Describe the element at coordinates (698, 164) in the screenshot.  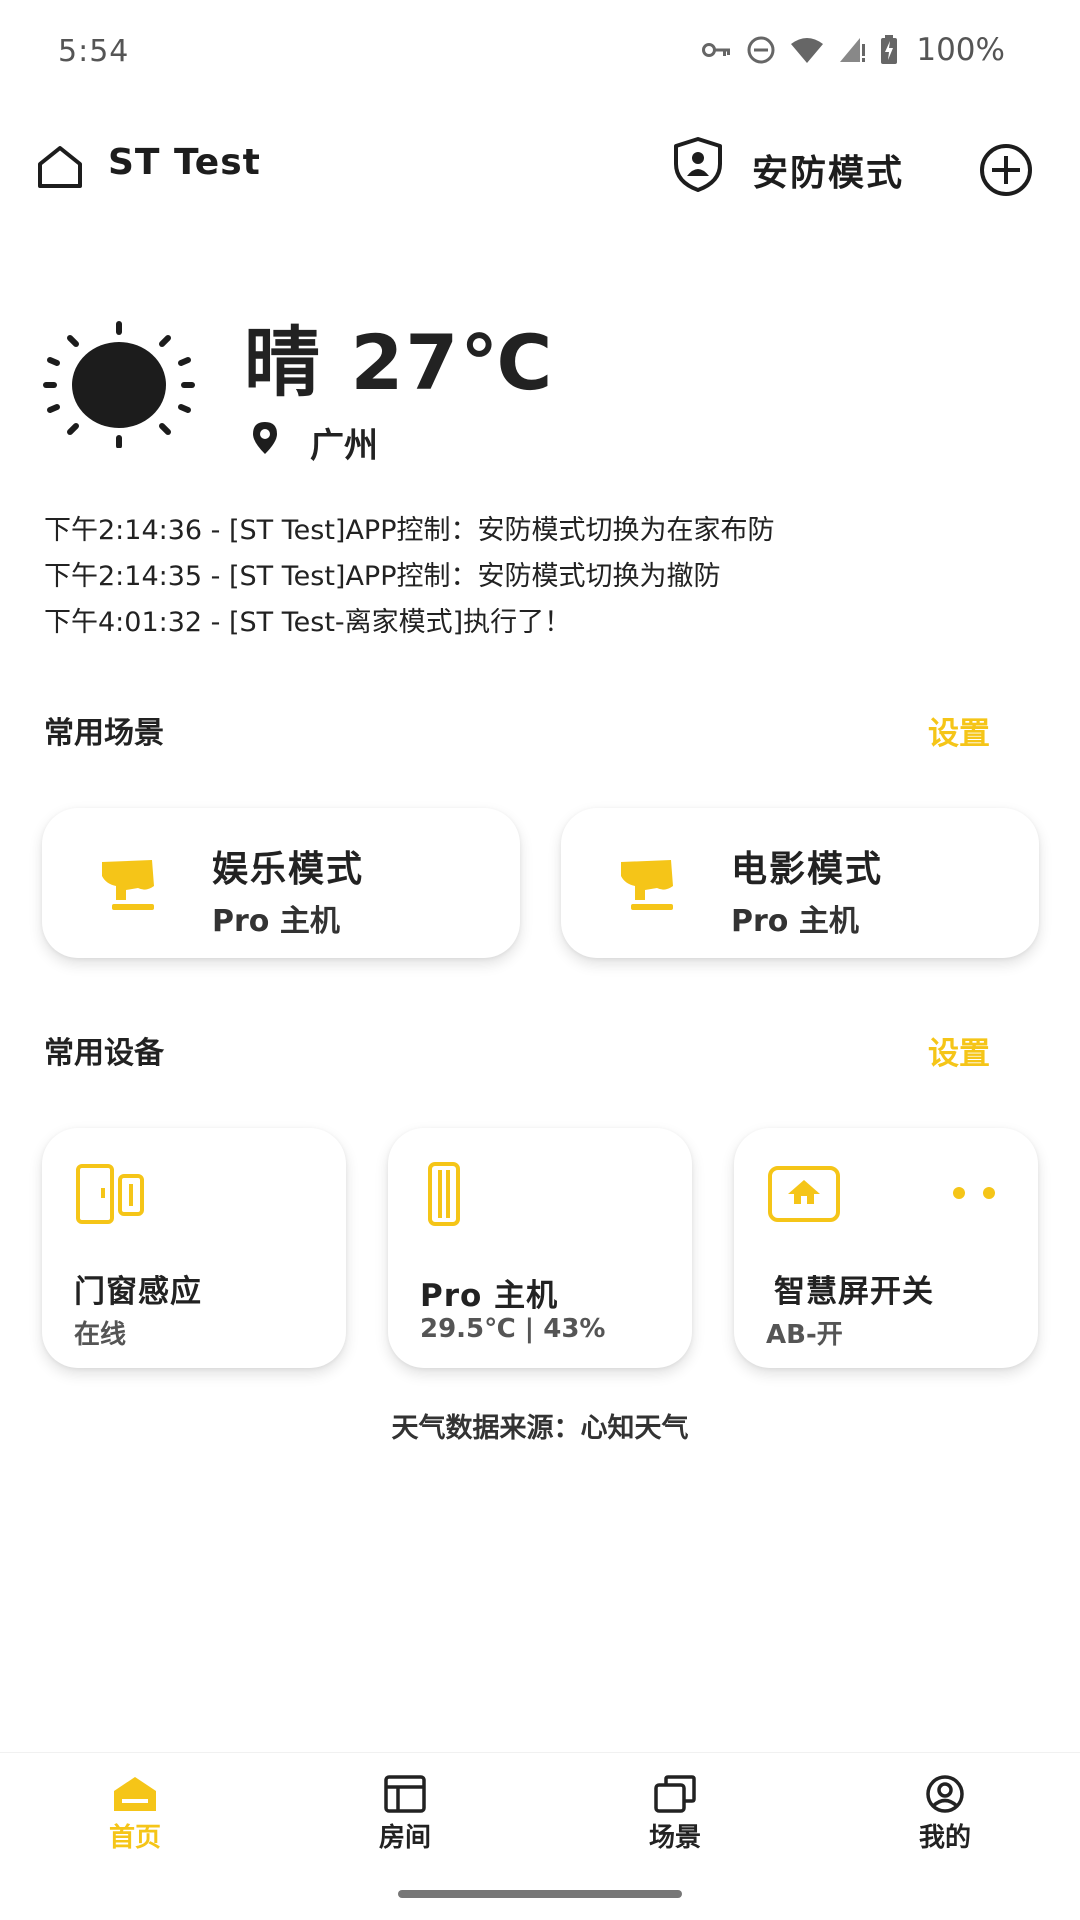
I see `shield-user-icon` at that location.